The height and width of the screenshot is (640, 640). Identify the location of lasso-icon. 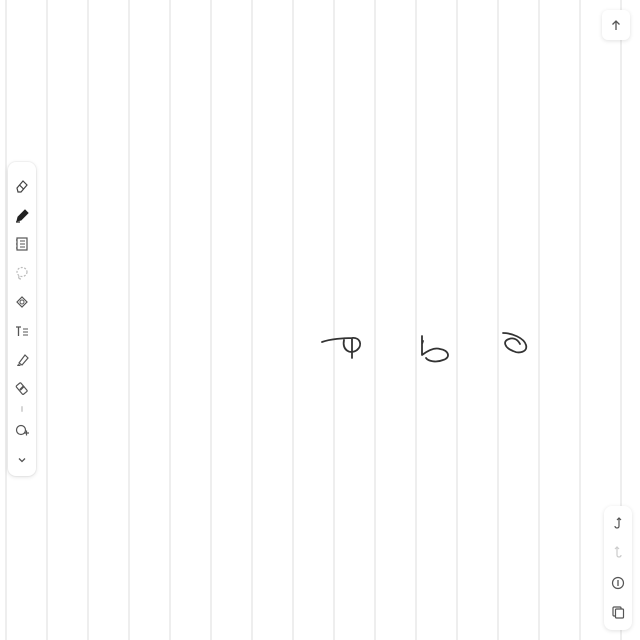
(22, 273).